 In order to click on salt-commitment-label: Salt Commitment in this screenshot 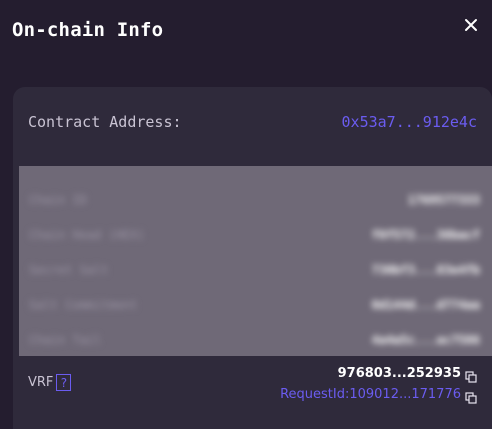, I will do `click(83, 304)`.